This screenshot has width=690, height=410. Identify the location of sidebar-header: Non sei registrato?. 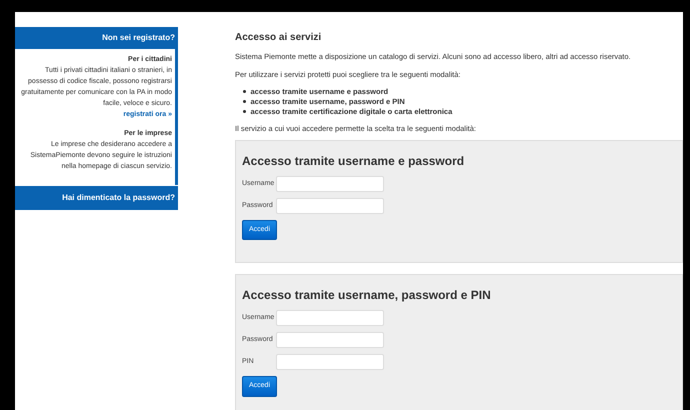
(96, 38).